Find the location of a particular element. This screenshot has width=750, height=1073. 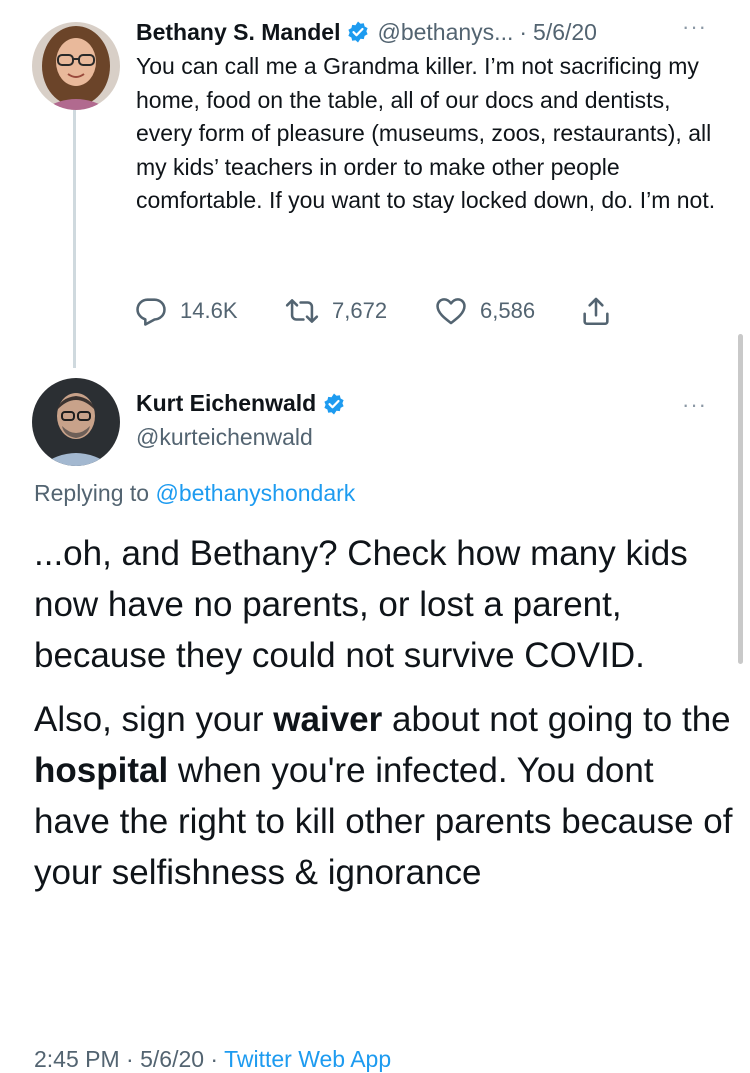

reply-button: 14.6K is located at coordinates (186, 311).